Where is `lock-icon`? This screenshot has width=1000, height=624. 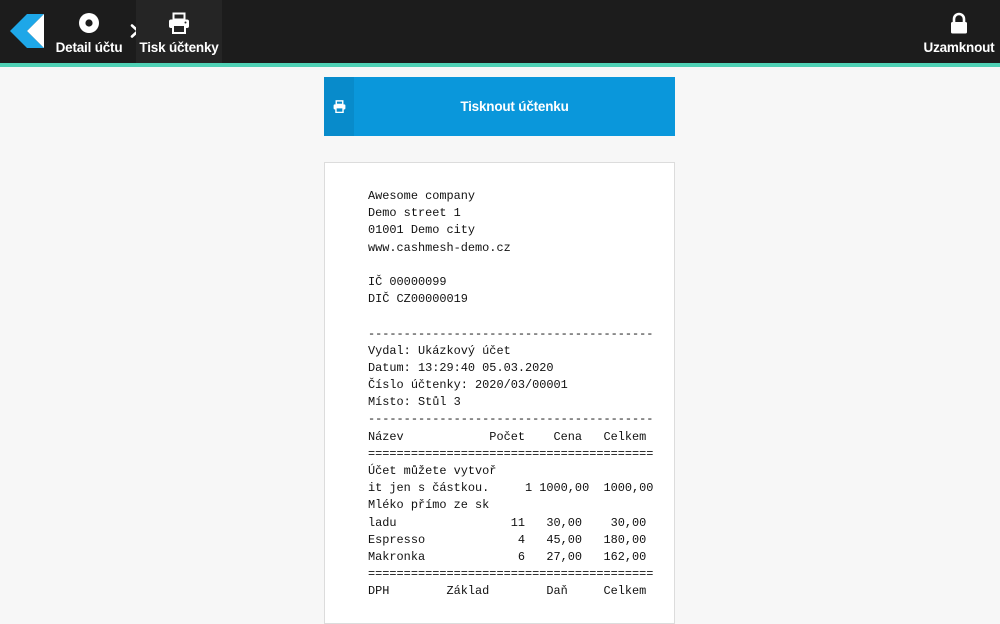
lock-icon is located at coordinates (959, 23).